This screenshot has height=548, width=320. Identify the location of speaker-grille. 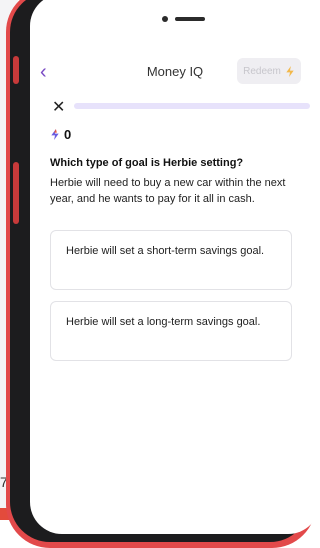
(190, 19).